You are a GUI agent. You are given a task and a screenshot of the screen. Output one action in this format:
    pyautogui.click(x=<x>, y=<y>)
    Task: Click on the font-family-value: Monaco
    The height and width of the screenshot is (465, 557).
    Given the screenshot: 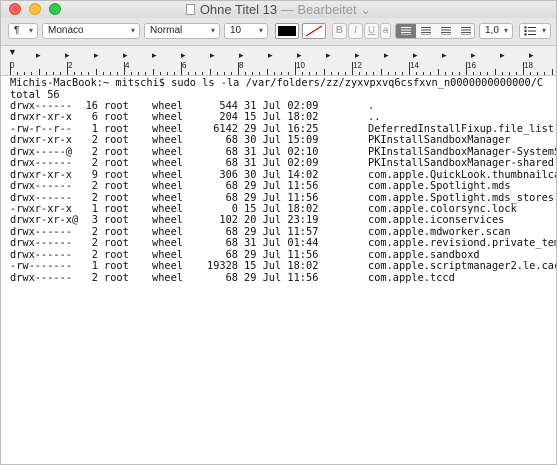 What is the action you would take?
    pyautogui.click(x=66, y=30)
    